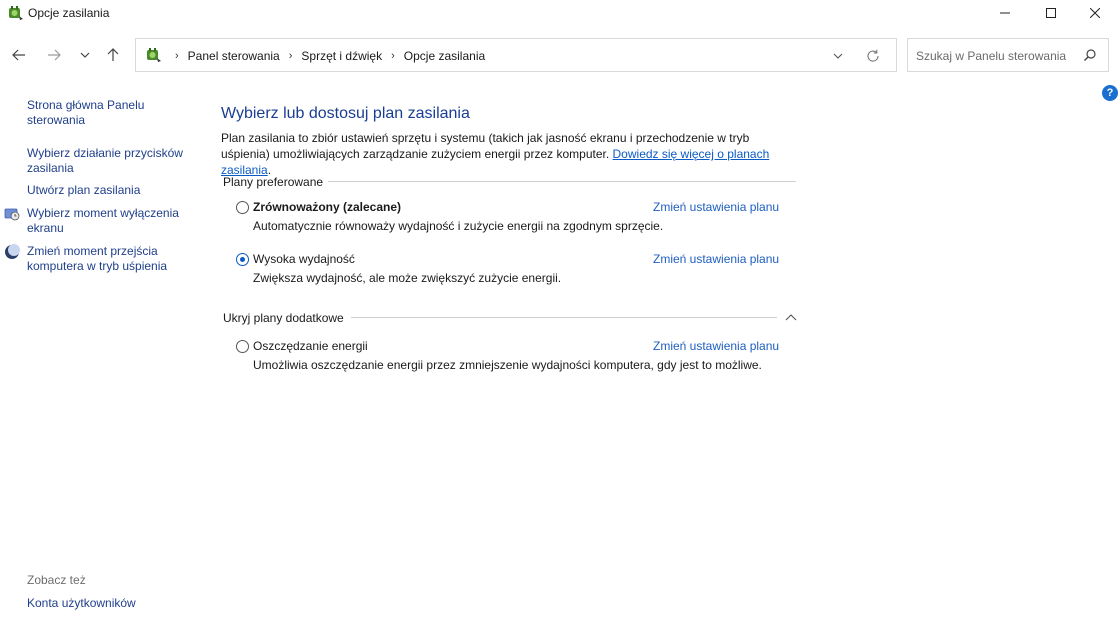 Image resolution: width=1118 pixels, height=628 pixels. Describe the element at coordinates (153, 55) in the screenshot. I see `control-panel-icon` at that location.